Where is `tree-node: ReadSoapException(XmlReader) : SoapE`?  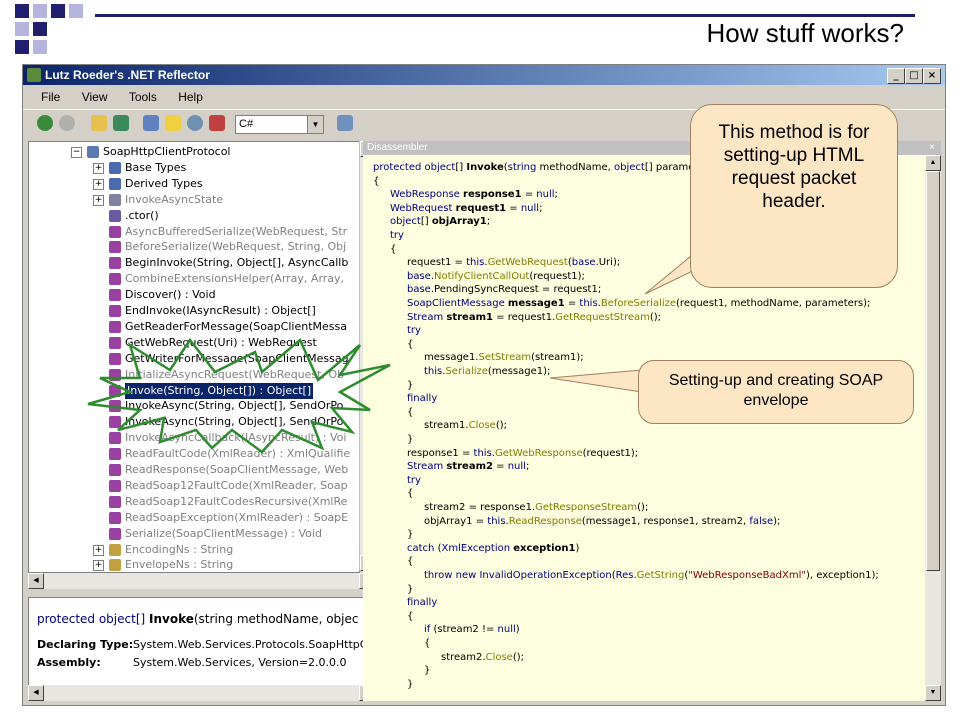 tree-node: ReadSoapException(XmlReader) : SoapE is located at coordinates (194, 518).